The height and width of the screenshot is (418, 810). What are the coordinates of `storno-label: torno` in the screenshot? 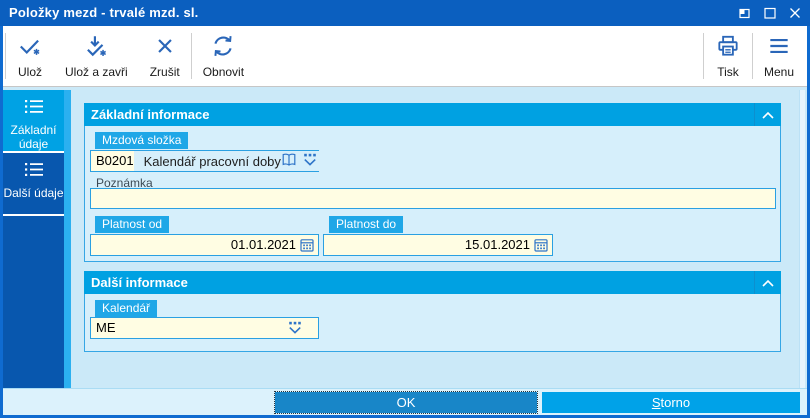 It's located at (675, 402).